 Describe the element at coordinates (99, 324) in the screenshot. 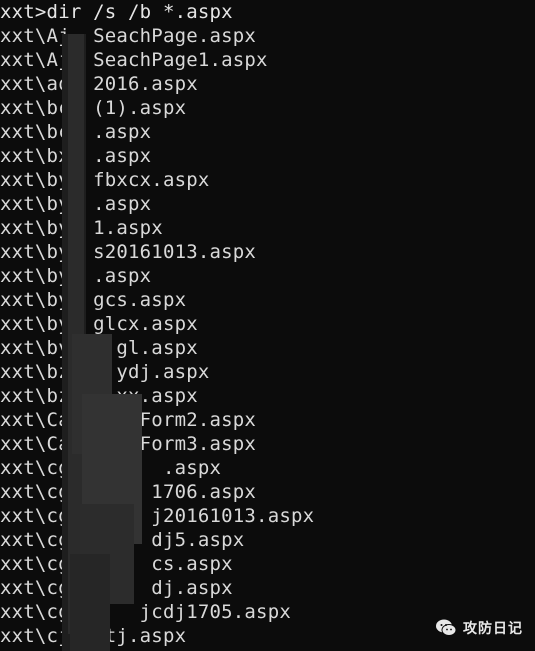

I see `output-line: xxt\by glcx.aspx` at that location.